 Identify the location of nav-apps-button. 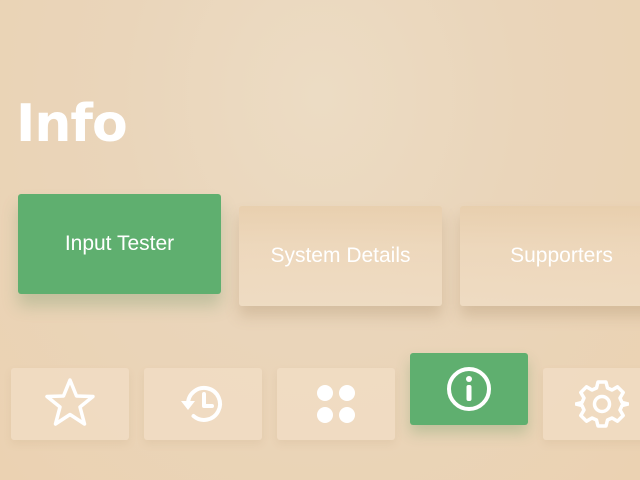
(336, 404).